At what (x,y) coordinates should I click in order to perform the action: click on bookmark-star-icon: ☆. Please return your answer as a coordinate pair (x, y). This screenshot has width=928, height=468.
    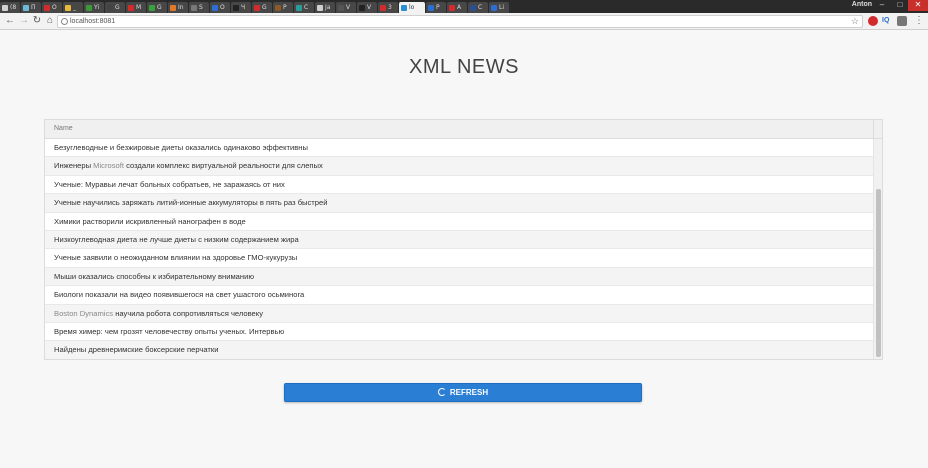
    Looking at the image, I should click on (855, 21).